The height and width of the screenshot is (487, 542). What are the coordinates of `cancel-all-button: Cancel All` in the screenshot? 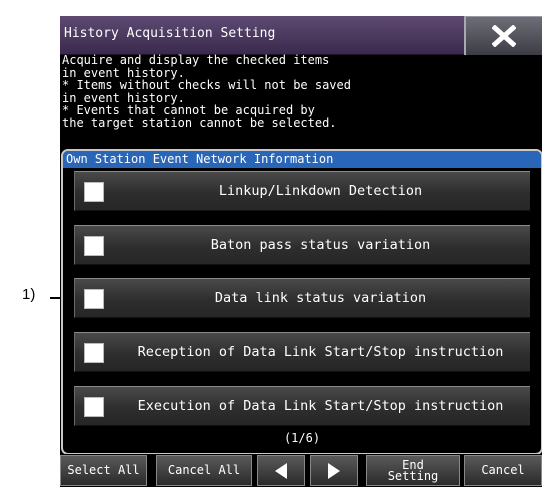 It's located at (204, 470).